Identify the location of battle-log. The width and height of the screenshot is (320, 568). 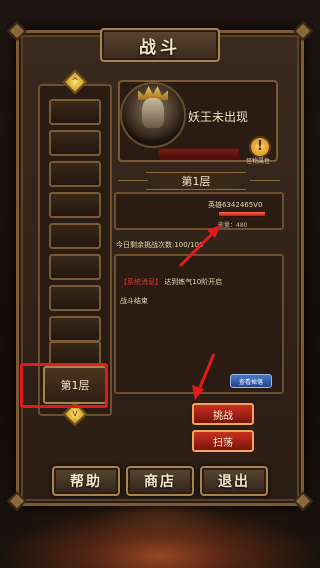
(199, 324).